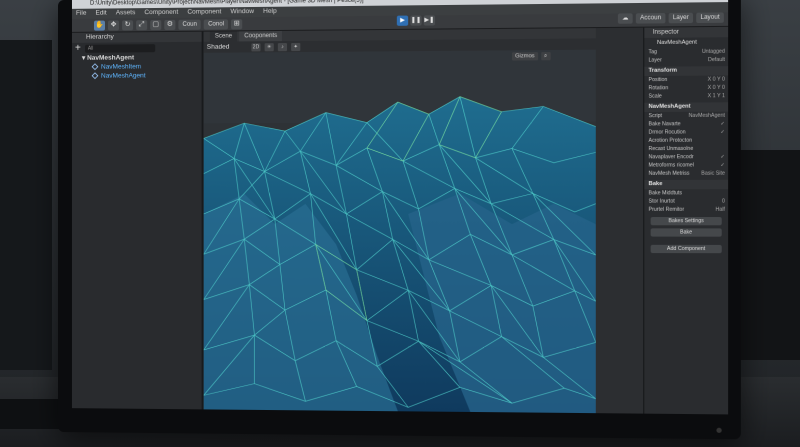 The width and height of the screenshot is (800, 447). Describe the element at coordinates (402, 20) in the screenshot. I see `play-icon: ▶` at that location.